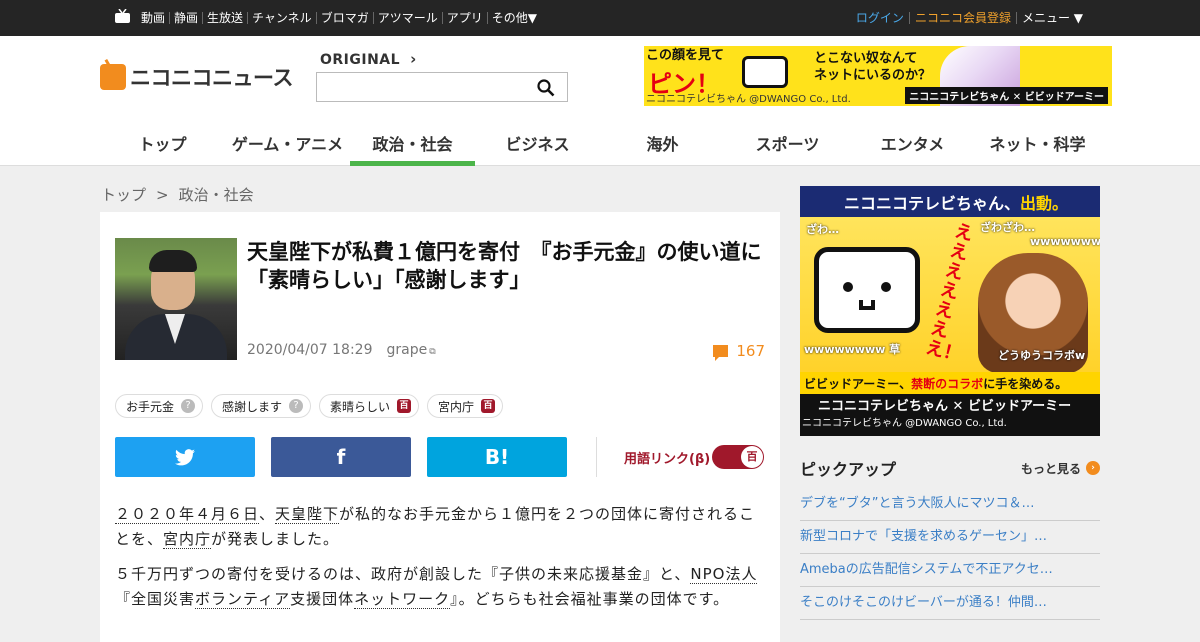 Image resolution: width=1200 pixels, height=642 pixels. I want to click on term-link: ネットワーク, so click(402, 599).